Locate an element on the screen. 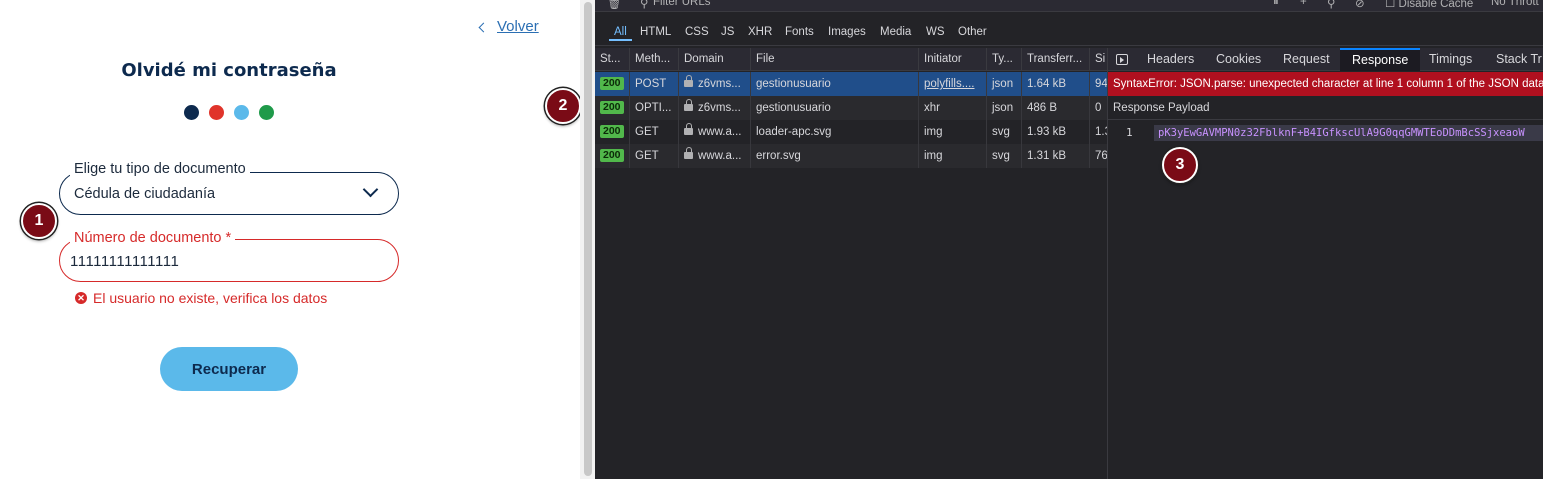 The image size is (1543, 479). col-file: File is located at coordinates (835, 59).